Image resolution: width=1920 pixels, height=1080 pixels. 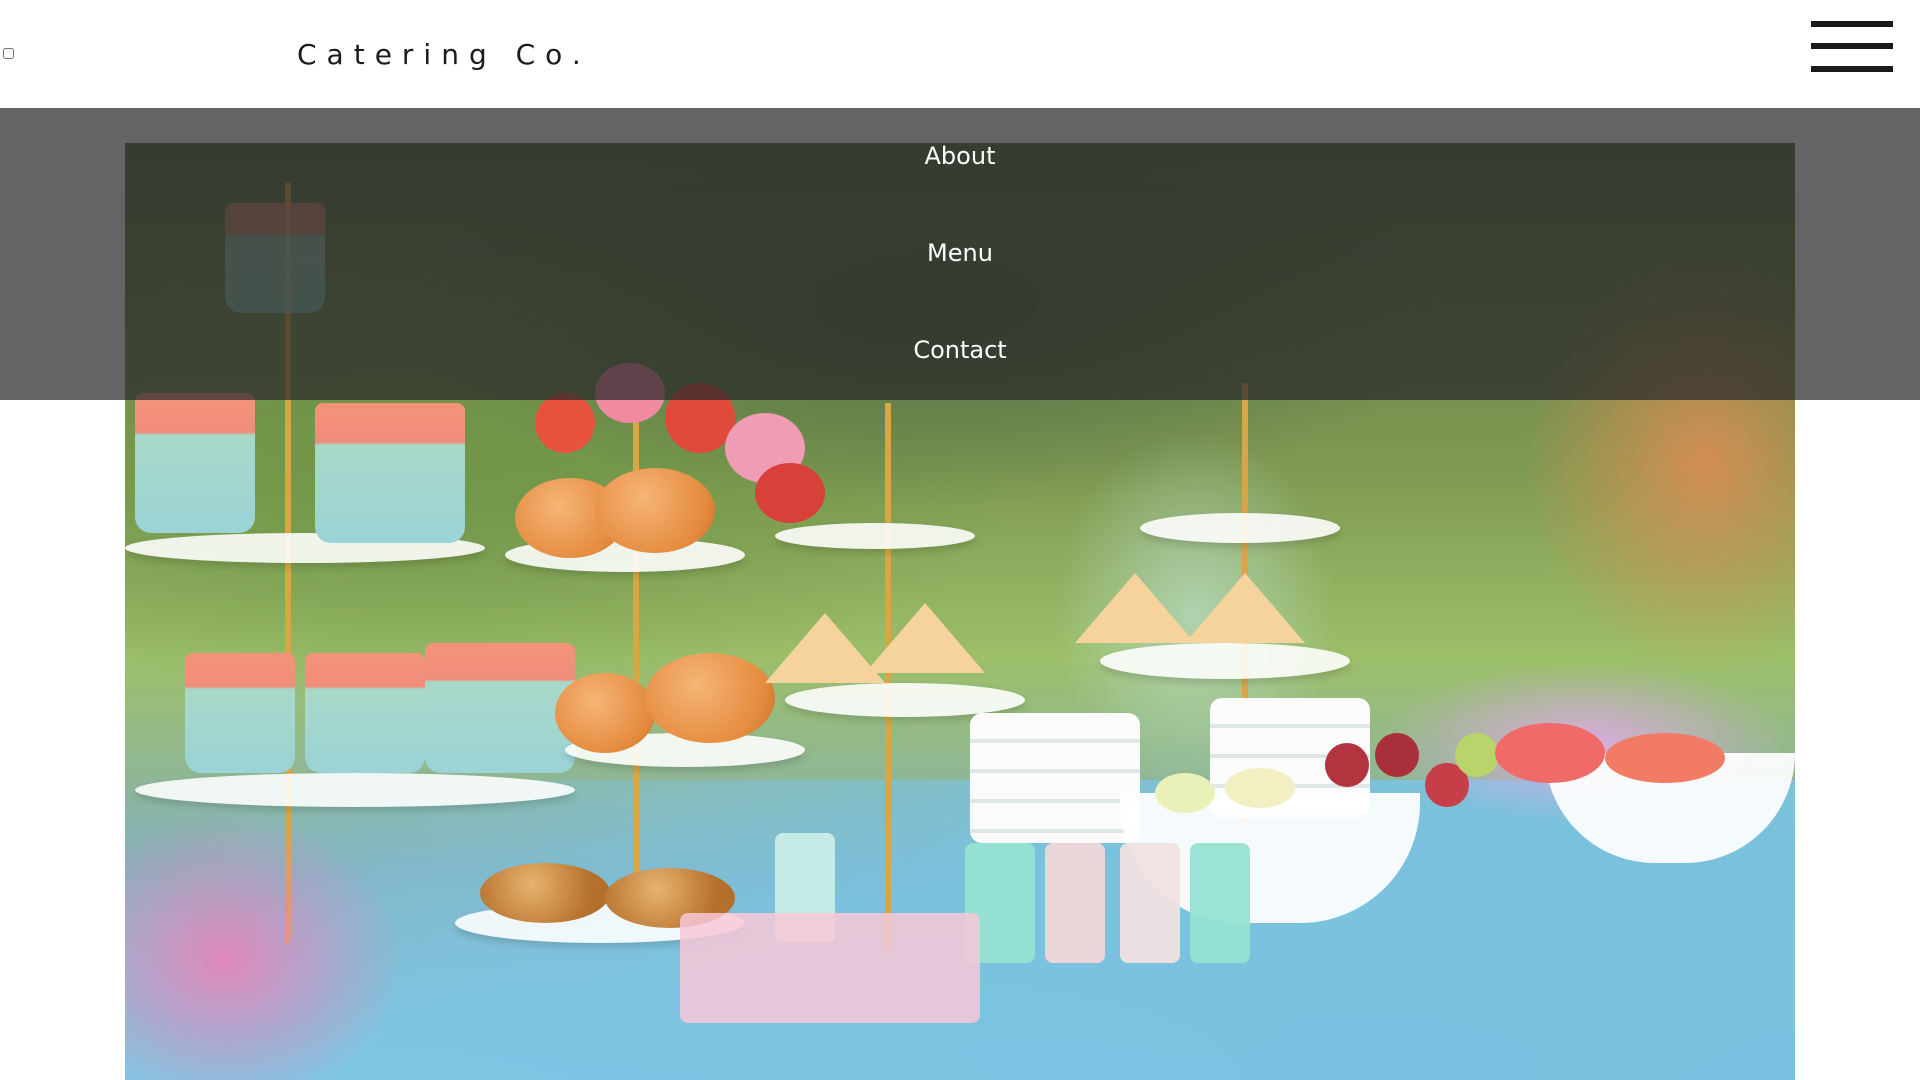 What do you see at coordinates (1852, 24) in the screenshot?
I see `hamburger-bar-top` at bounding box center [1852, 24].